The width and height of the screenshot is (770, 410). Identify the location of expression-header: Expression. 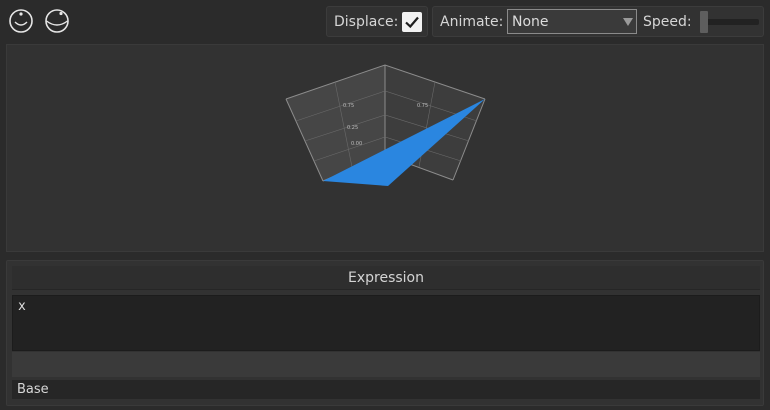
(386, 278).